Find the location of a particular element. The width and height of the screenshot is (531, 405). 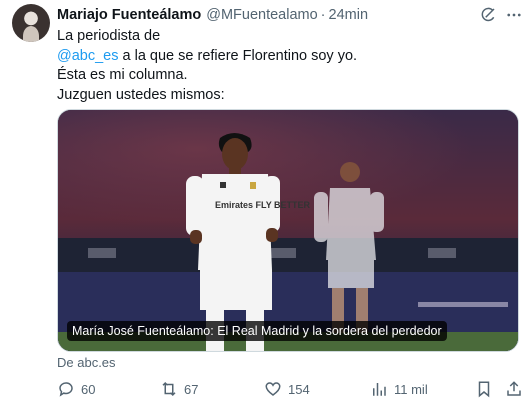

tweet-line-1: La periodista de is located at coordinates (109, 36).